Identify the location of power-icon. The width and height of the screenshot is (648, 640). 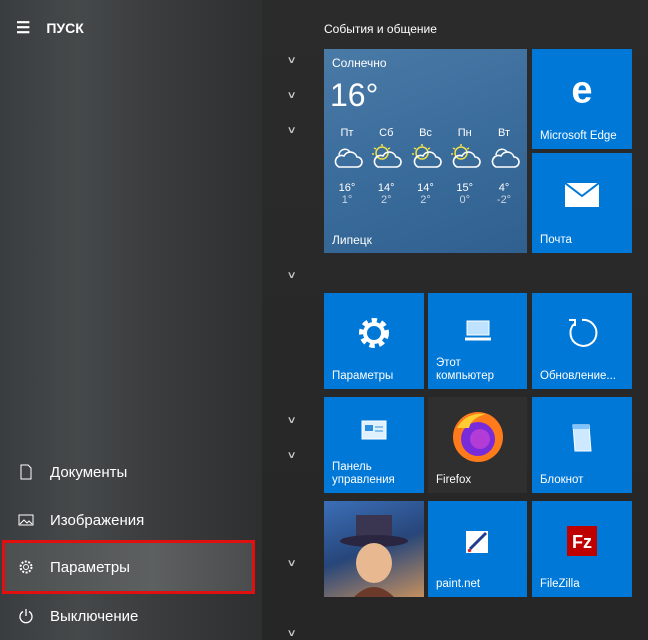
(26, 616).